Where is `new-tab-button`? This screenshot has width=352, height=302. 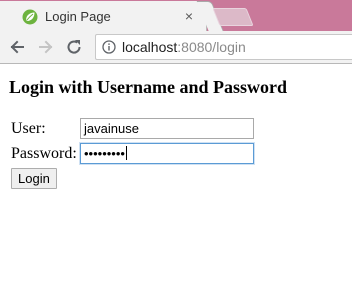
new-tab-button is located at coordinates (233, 17).